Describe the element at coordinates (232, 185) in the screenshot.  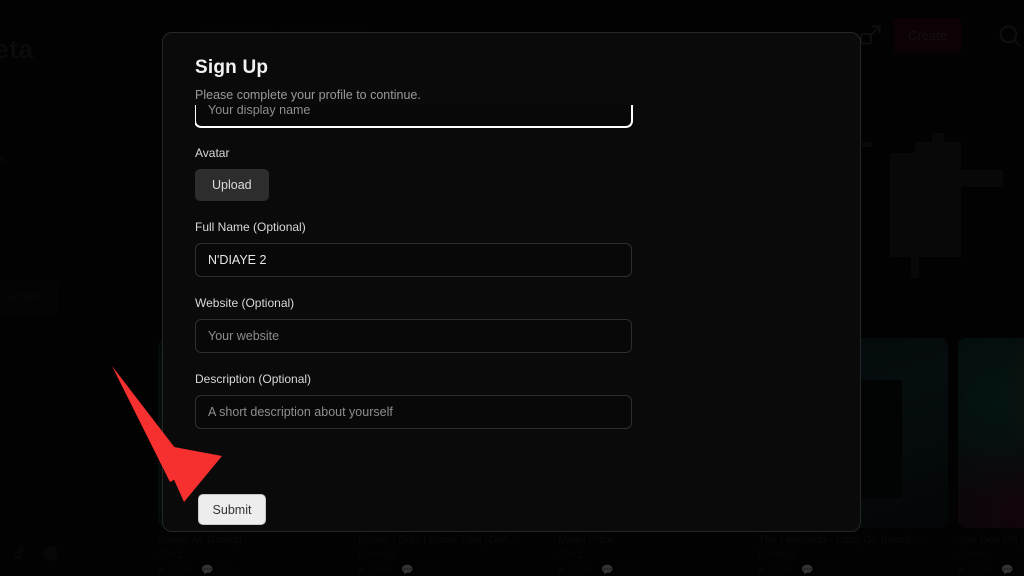
I see `avatar-upload-button: Upload` at that location.